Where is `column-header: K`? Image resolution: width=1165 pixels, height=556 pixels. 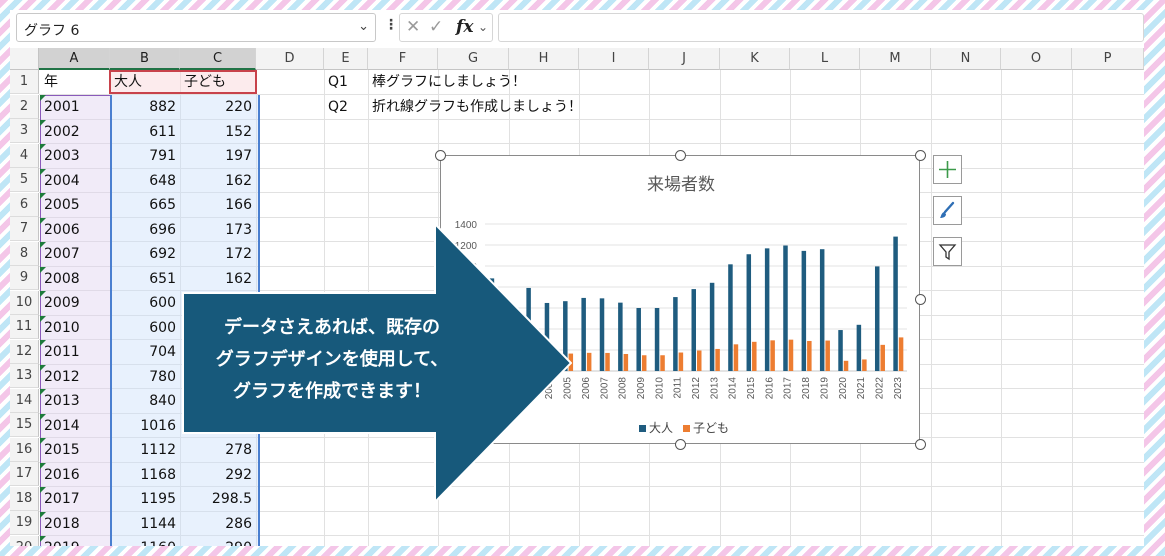
column-header: K is located at coordinates (755, 59).